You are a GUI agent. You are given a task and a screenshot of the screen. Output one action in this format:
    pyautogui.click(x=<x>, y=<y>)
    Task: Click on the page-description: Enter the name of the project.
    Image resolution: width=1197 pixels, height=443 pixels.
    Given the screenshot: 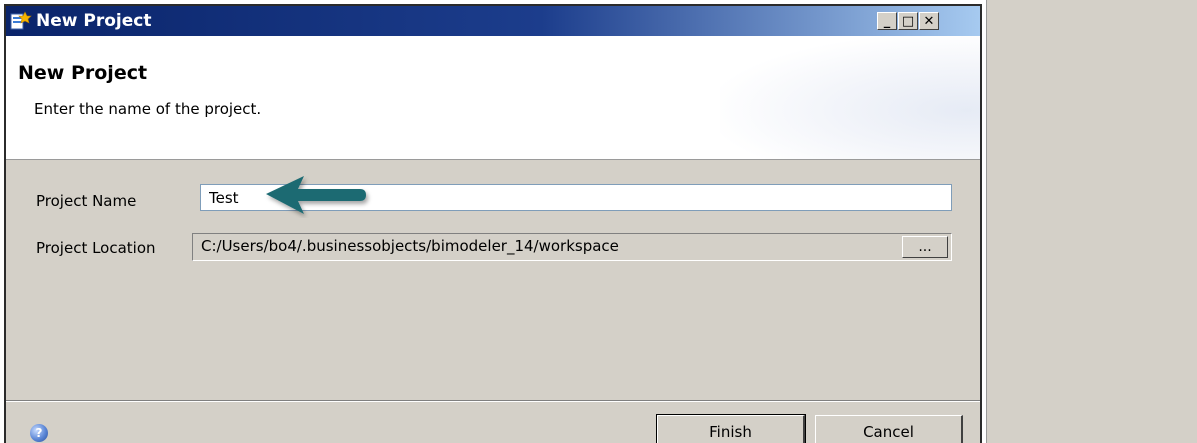 What is the action you would take?
    pyautogui.click(x=148, y=109)
    